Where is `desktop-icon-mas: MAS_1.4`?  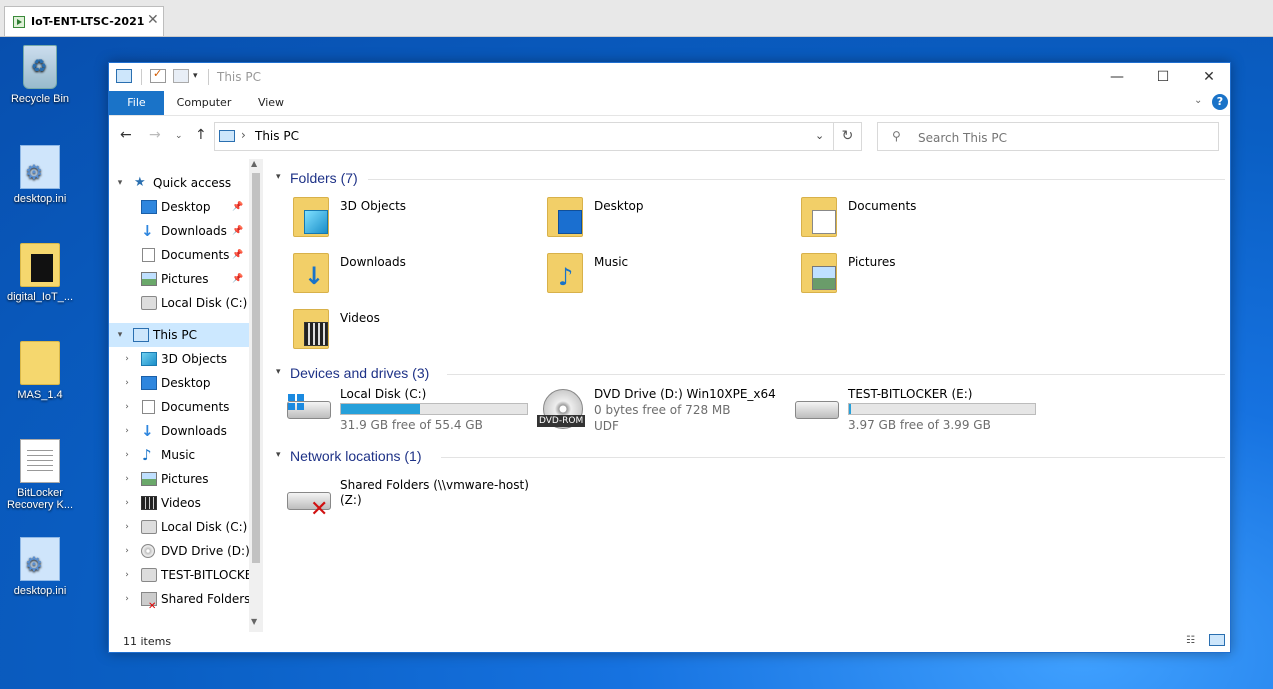 desktop-icon-mas: MAS_1.4 is located at coordinates (40, 371).